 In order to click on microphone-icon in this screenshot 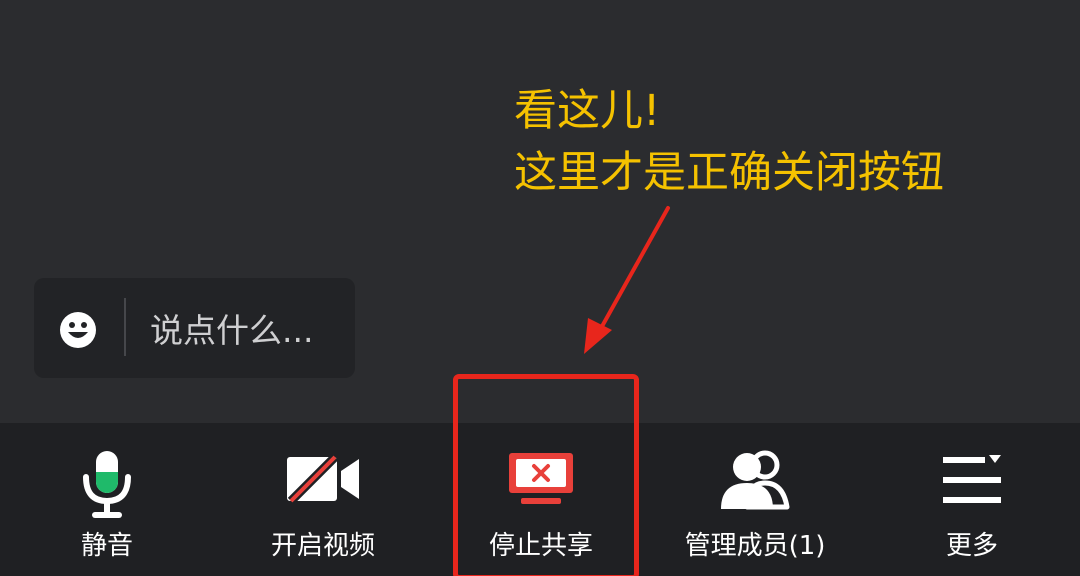, I will do `click(107, 484)`.